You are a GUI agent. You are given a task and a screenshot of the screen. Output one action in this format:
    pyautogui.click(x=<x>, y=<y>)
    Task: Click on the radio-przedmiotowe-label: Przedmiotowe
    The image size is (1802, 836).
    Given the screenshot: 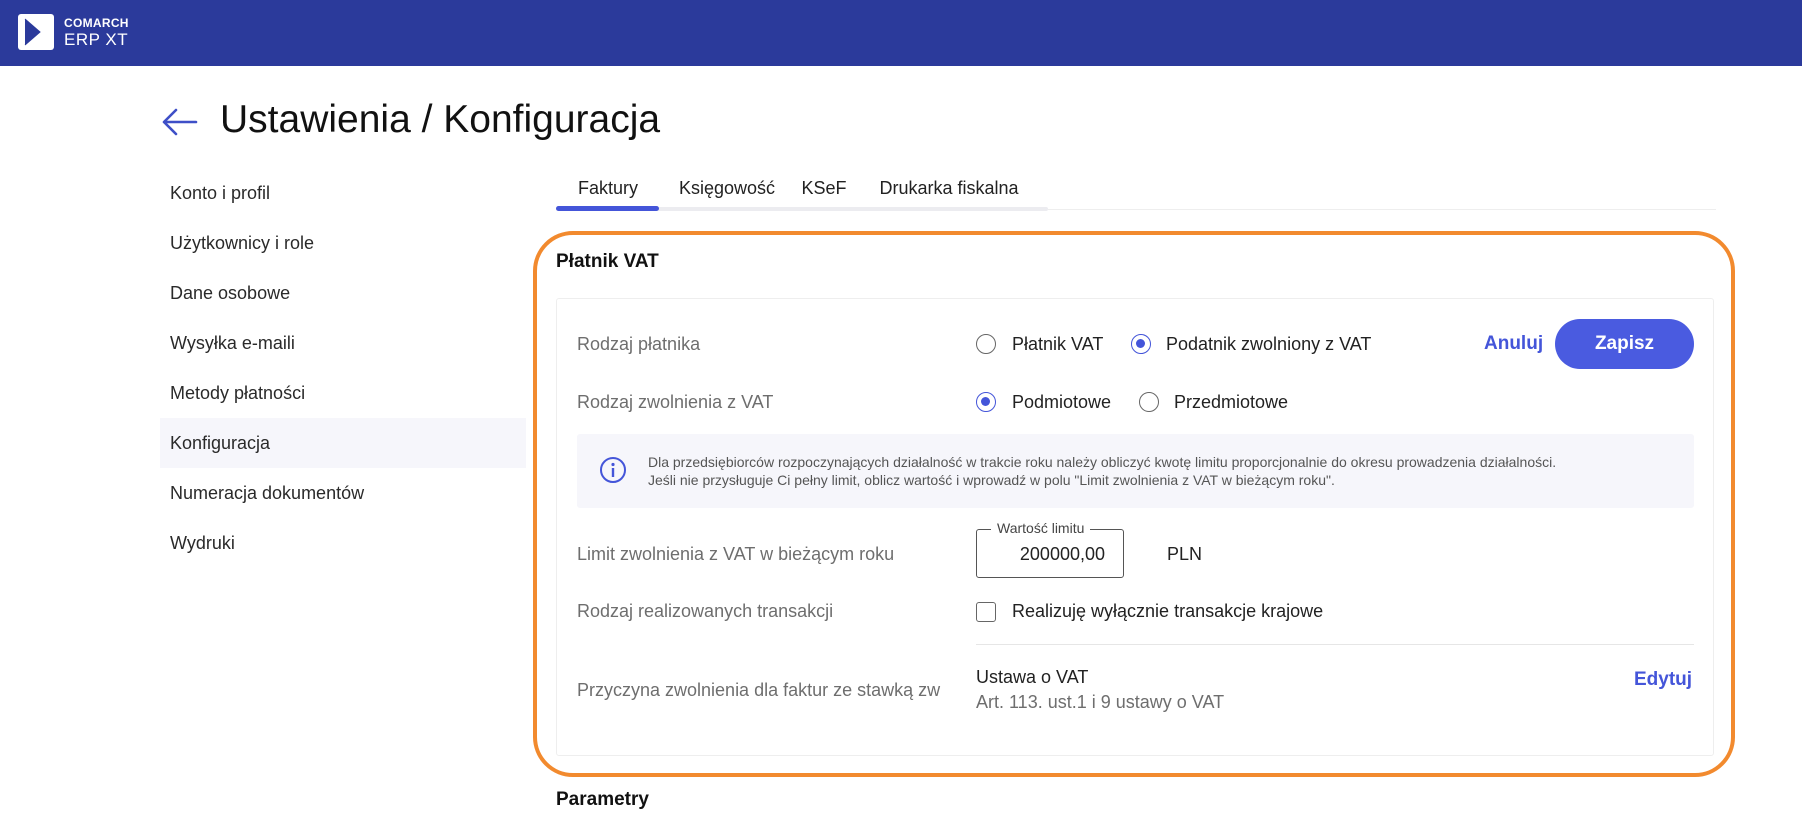 What is the action you would take?
    pyautogui.click(x=1231, y=402)
    